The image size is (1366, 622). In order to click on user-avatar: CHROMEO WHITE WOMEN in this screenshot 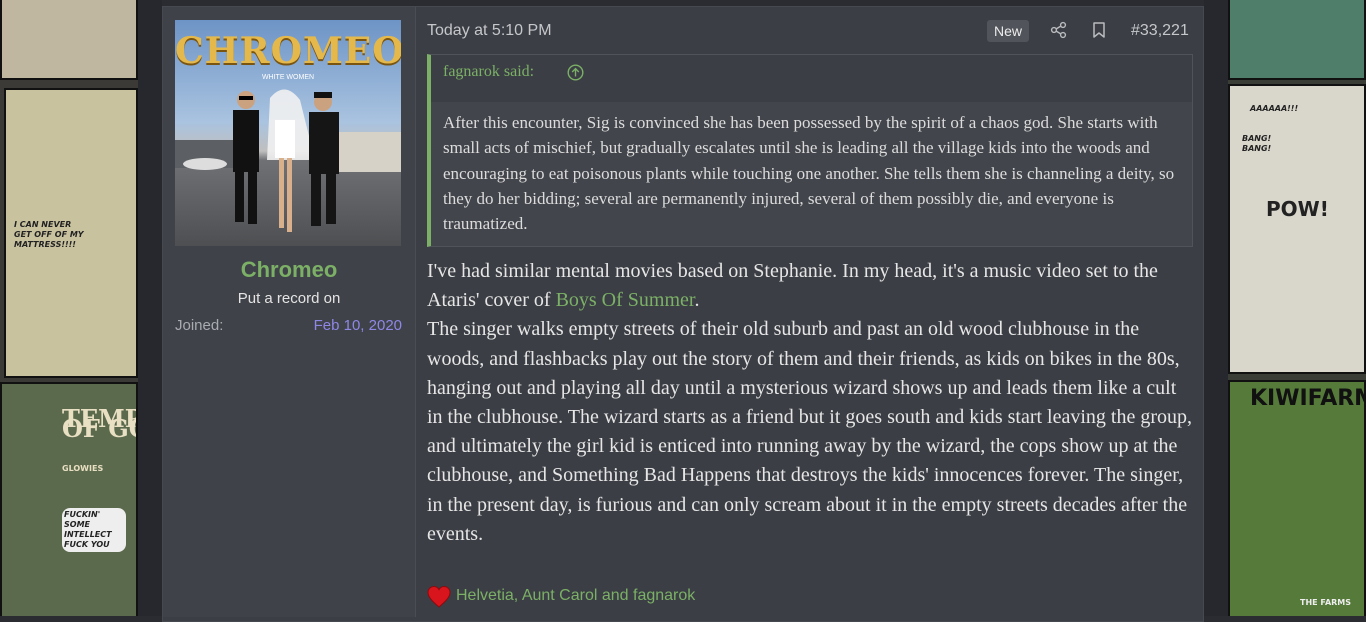, I will do `click(288, 133)`.